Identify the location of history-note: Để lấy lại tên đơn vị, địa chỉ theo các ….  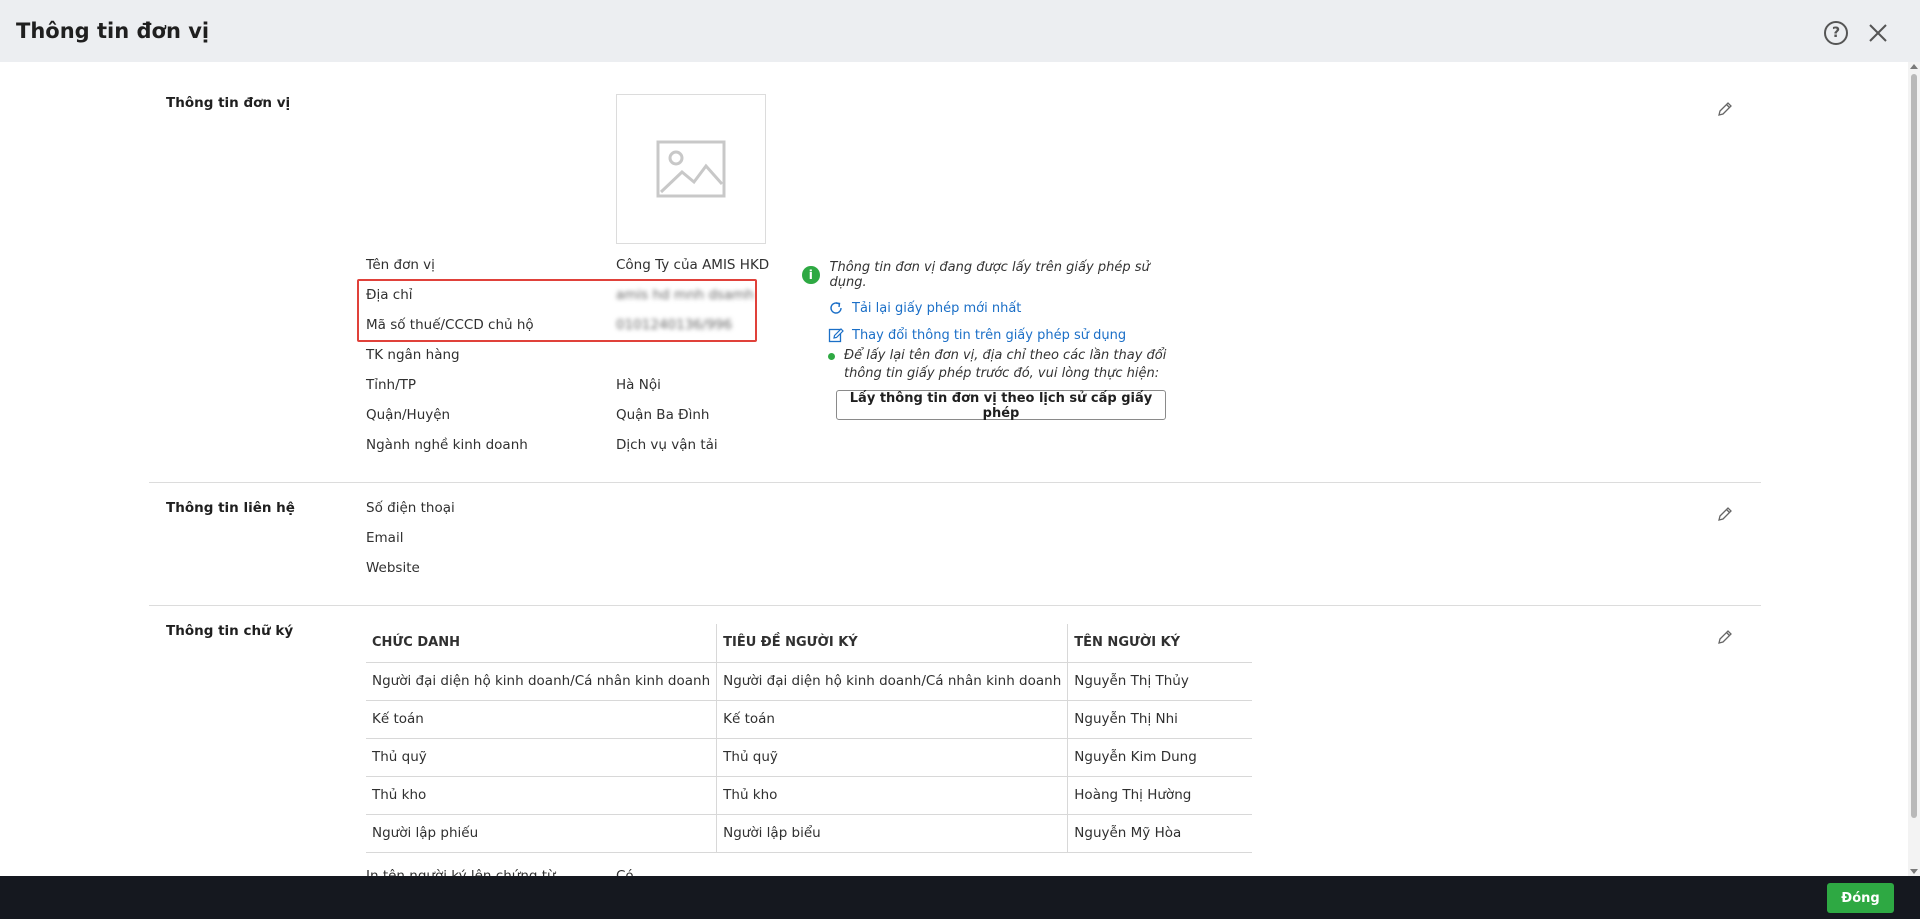
(1003, 365).